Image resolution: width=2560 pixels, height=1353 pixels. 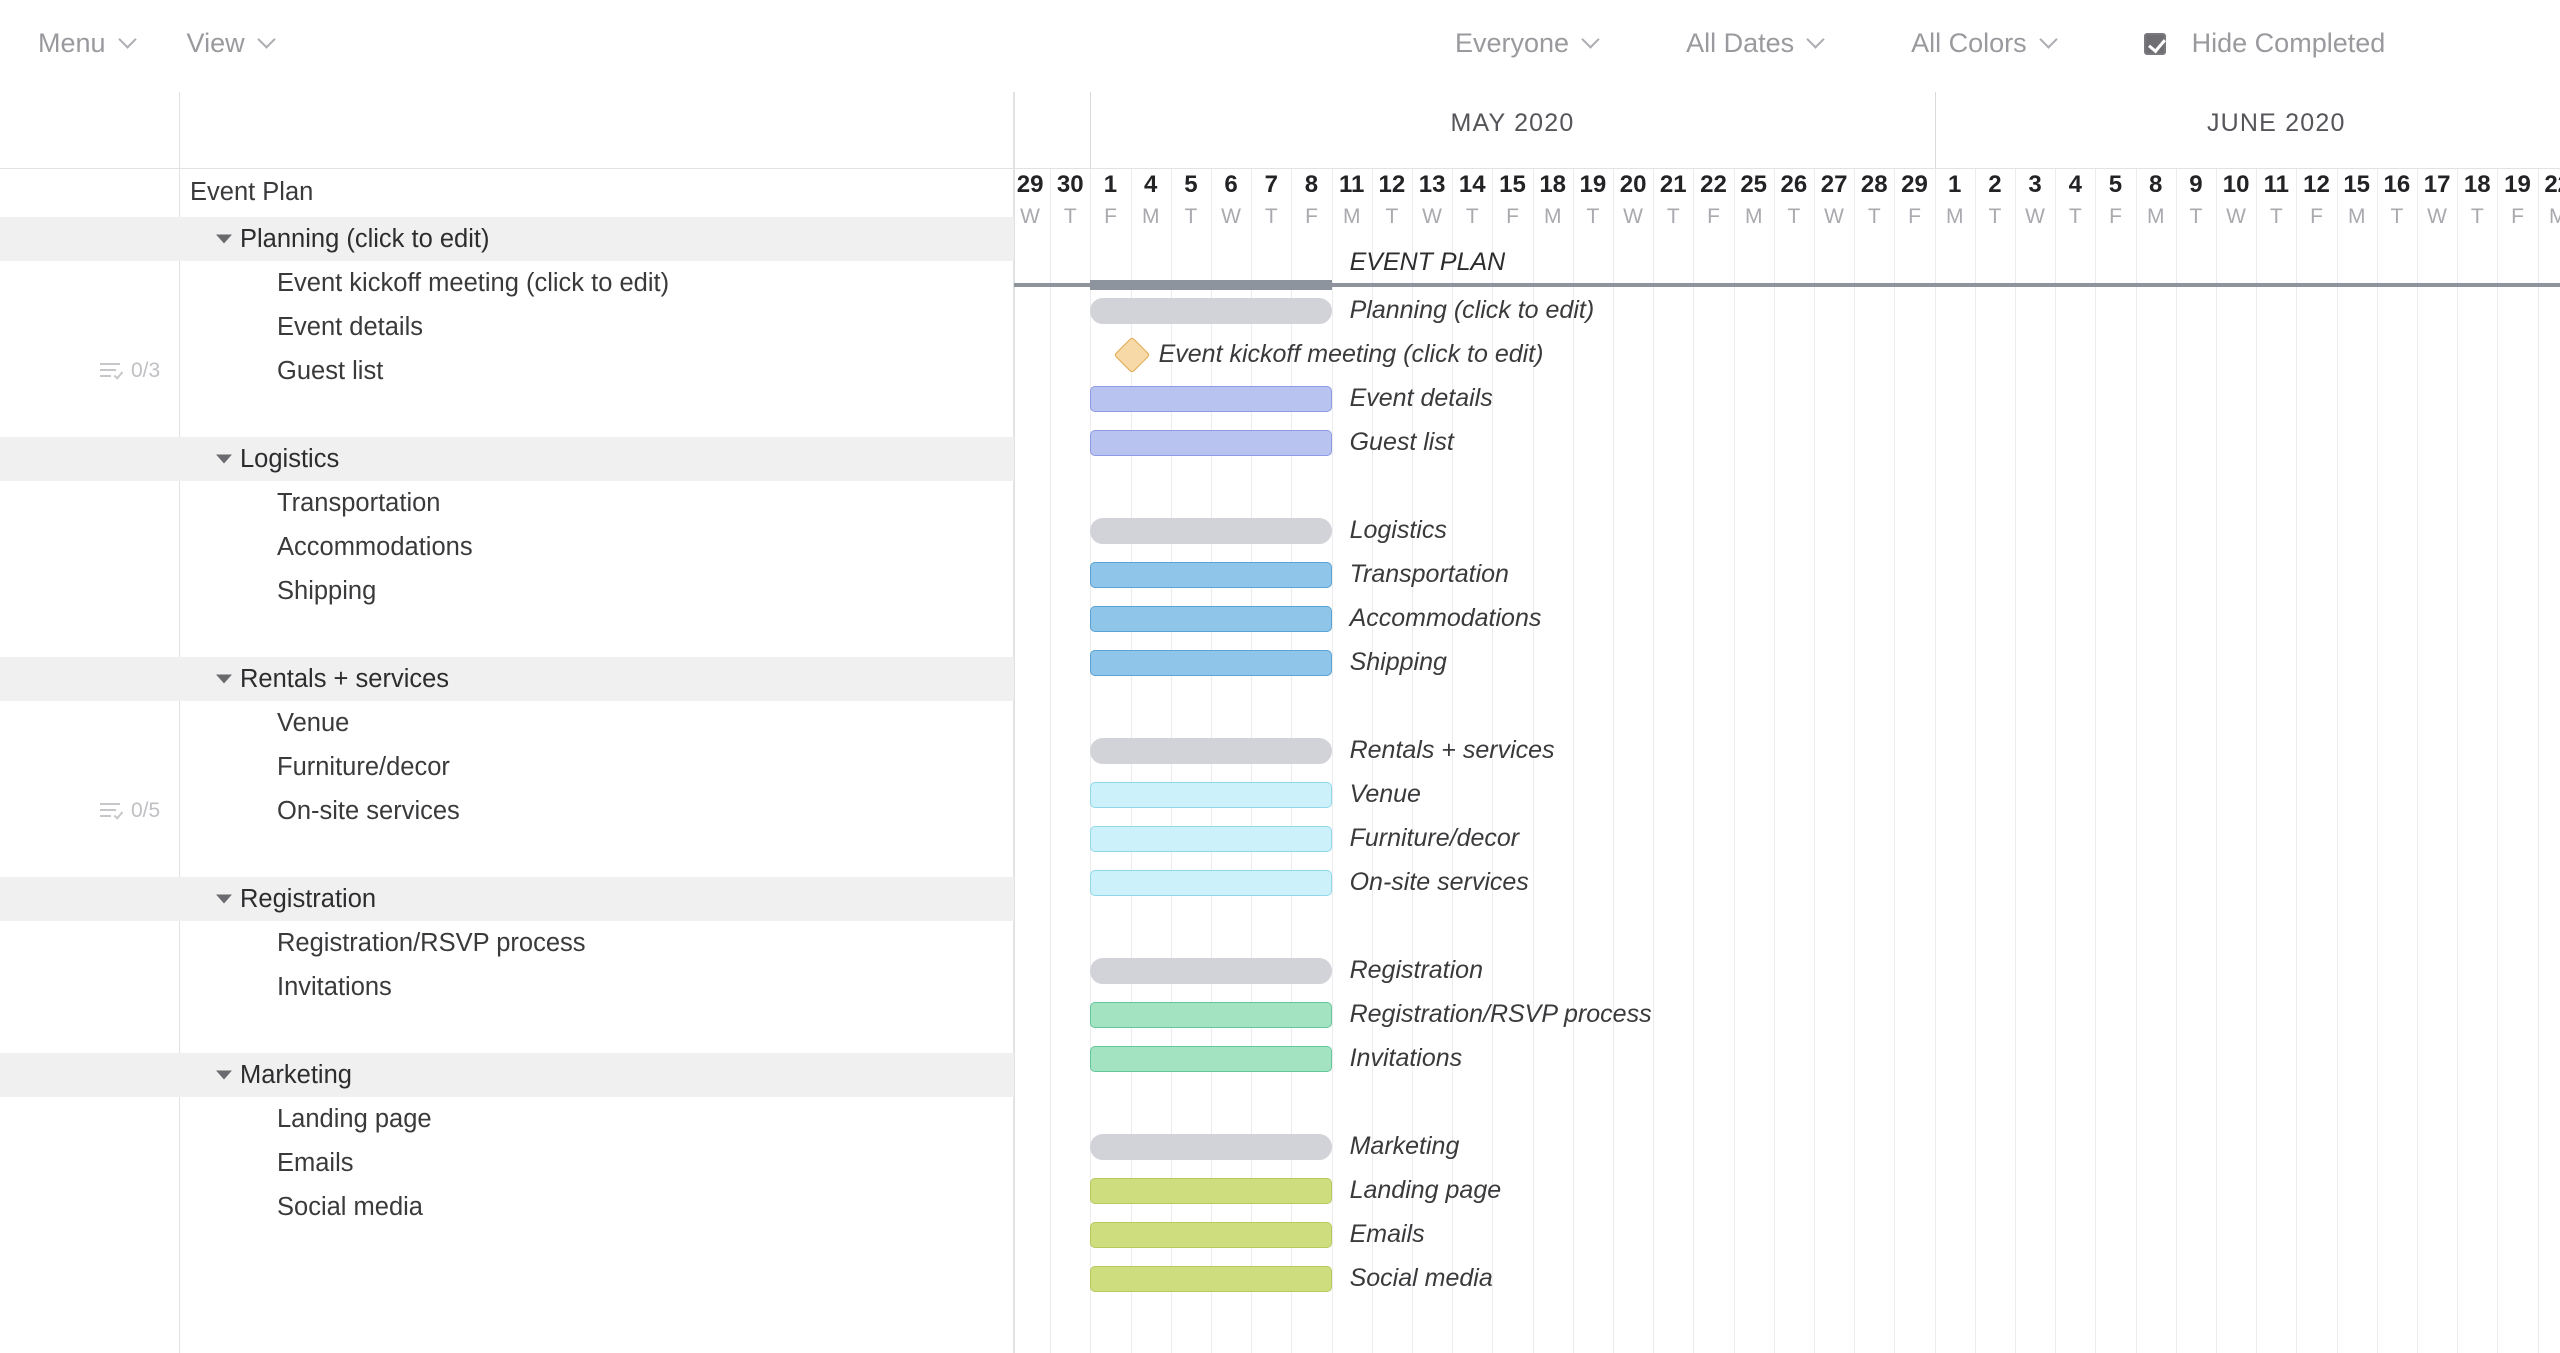 I want to click on task-group-row: Rentals + services, so click(x=507, y=679).